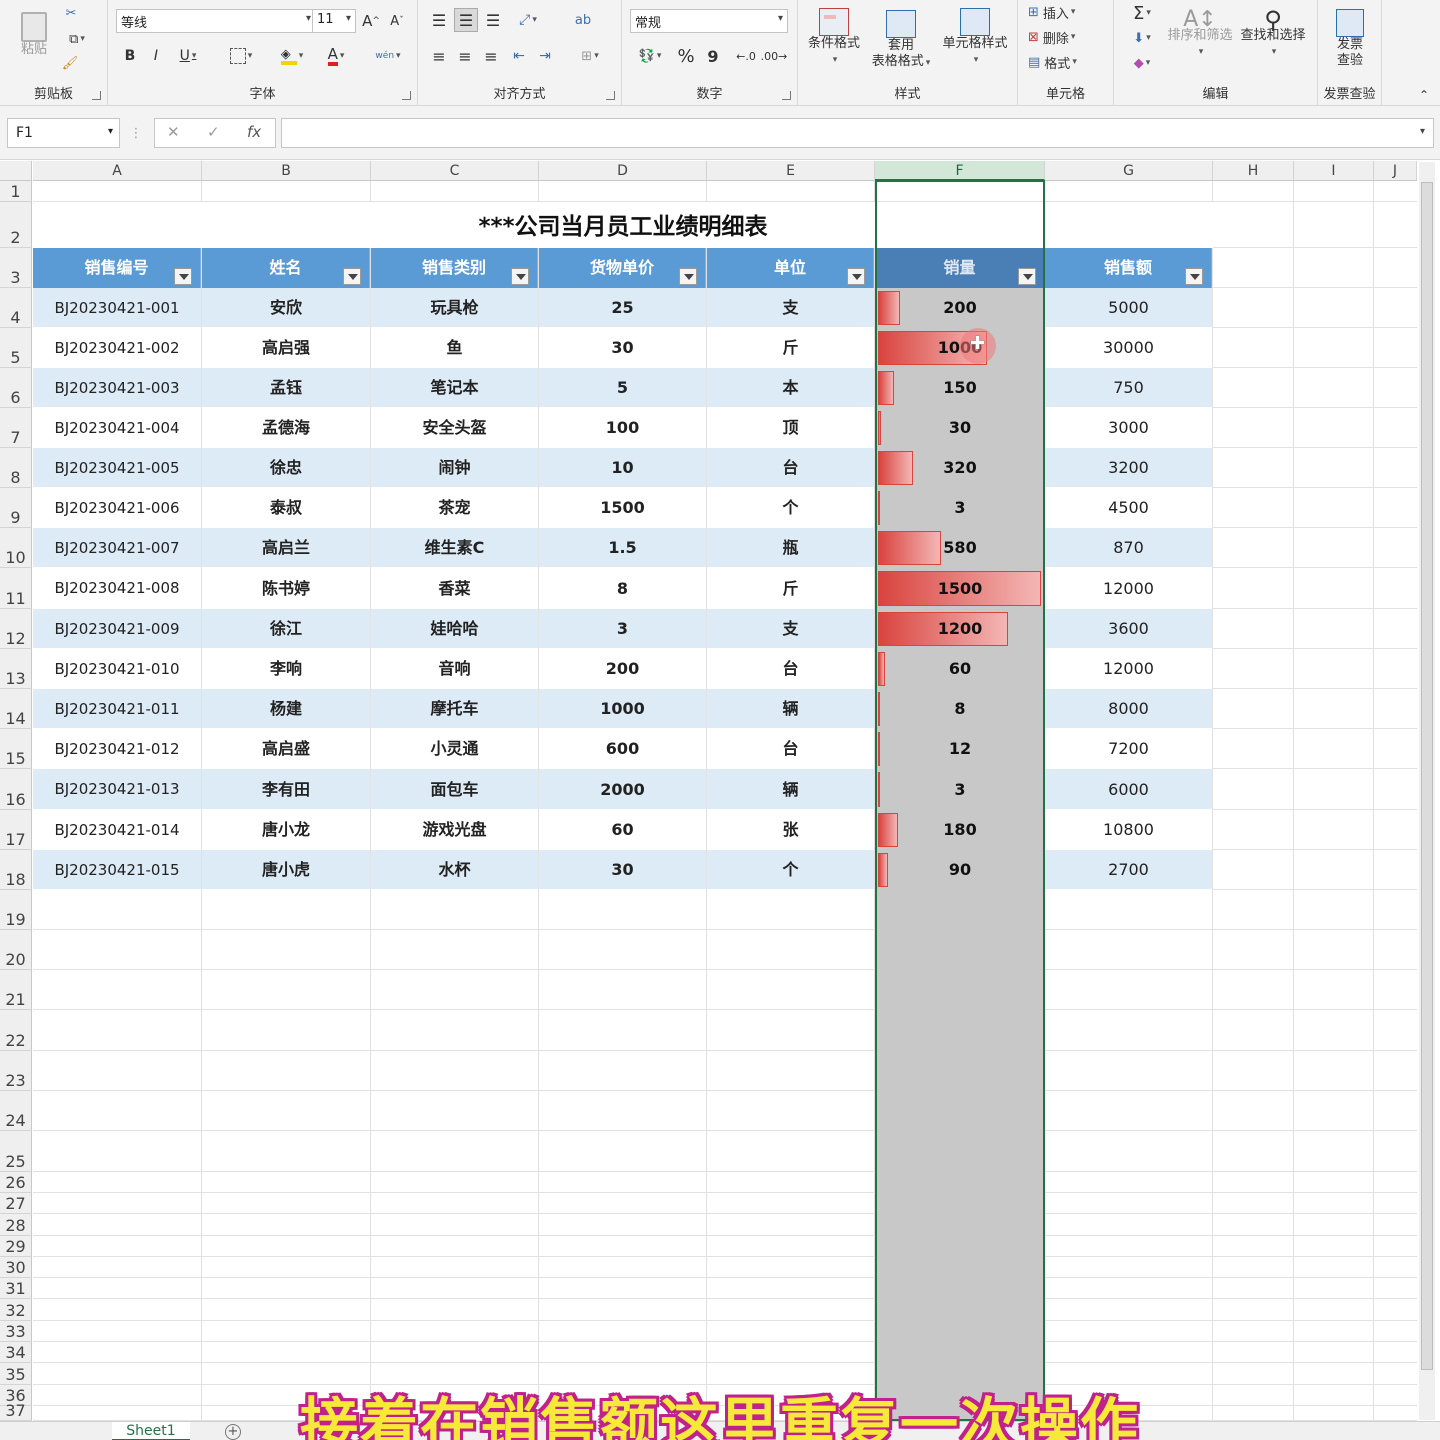 The height and width of the screenshot is (1440, 1440). What do you see at coordinates (1128, 749) in the screenshot?
I see `cell-amount: 7200` at bounding box center [1128, 749].